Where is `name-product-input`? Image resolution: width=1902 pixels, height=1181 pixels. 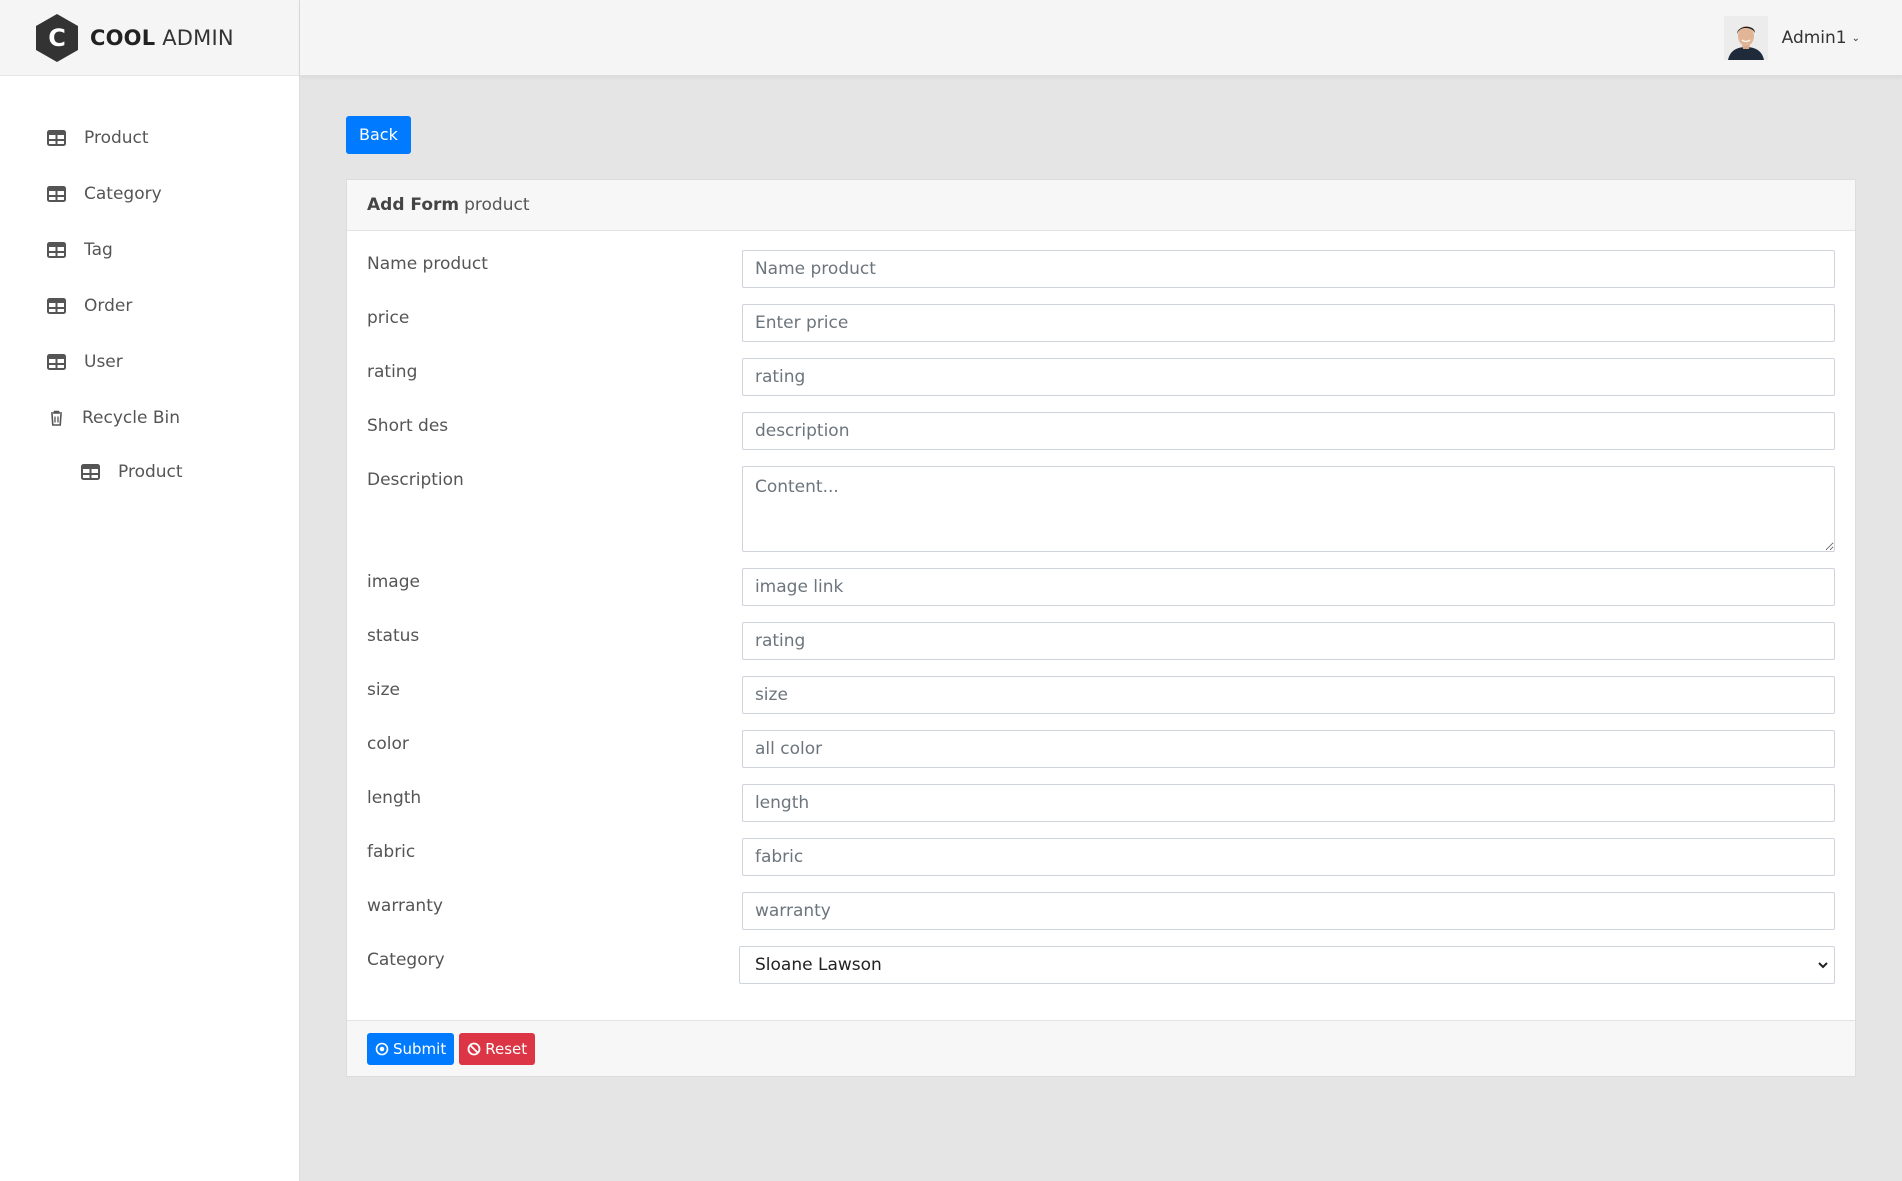 name-product-input is located at coordinates (1288, 269).